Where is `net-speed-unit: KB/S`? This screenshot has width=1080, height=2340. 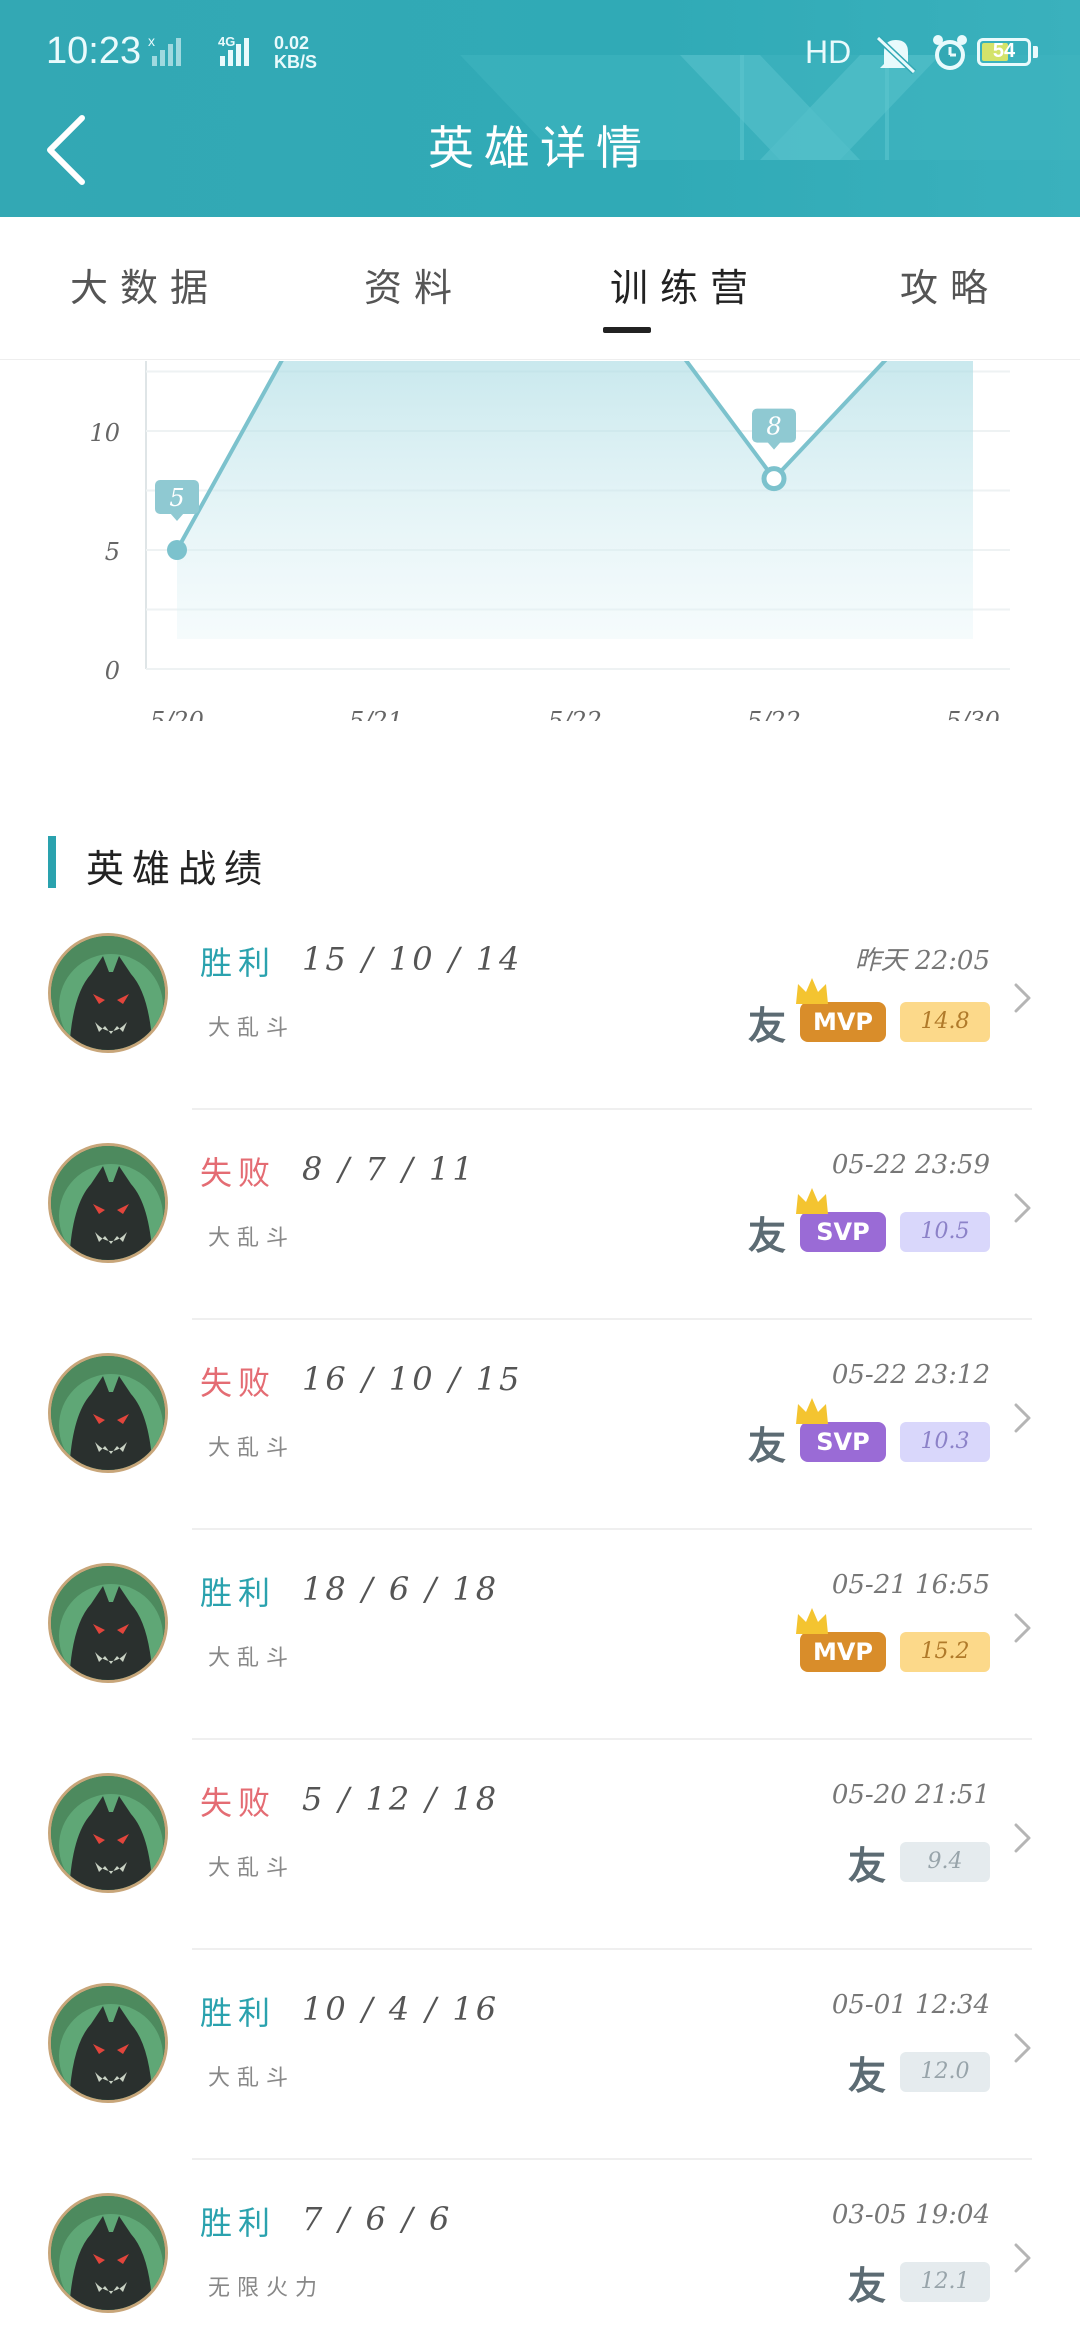 net-speed-unit: KB/S is located at coordinates (296, 62).